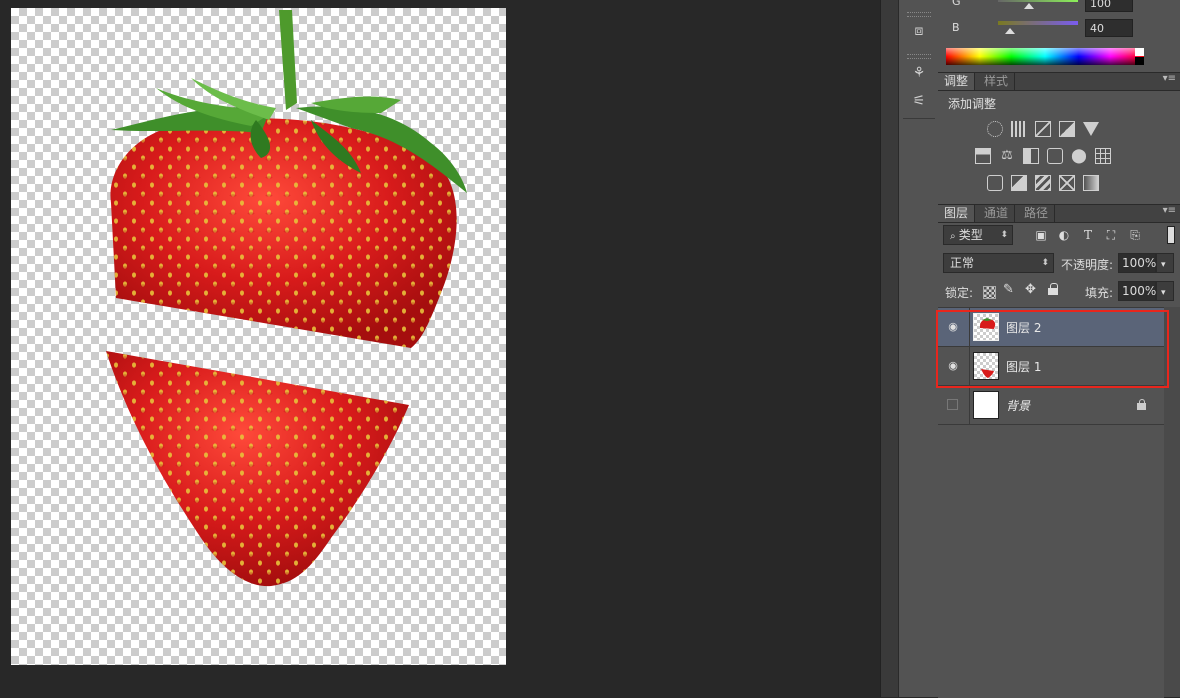 The width and height of the screenshot is (1180, 698). Describe the element at coordinates (1043, 183) in the screenshot. I see `threshold-icon` at that location.